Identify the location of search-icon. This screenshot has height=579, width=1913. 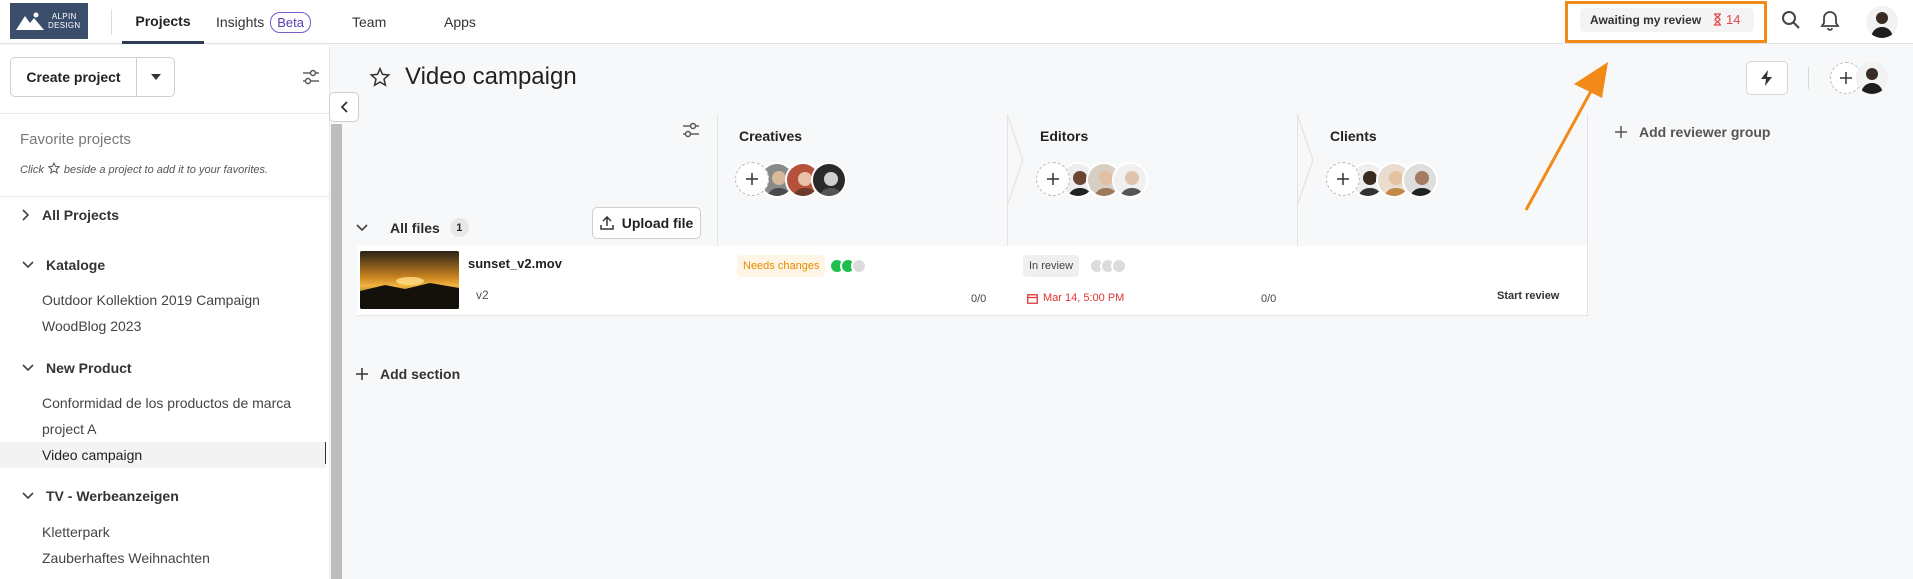
(1791, 20).